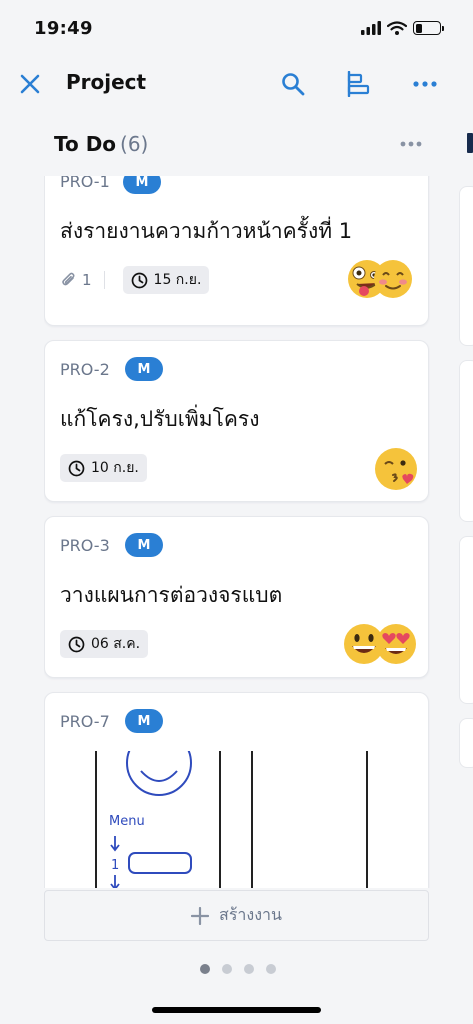  What do you see at coordinates (104, 280) in the screenshot?
I see `divider` at bounding box center [104, 280].